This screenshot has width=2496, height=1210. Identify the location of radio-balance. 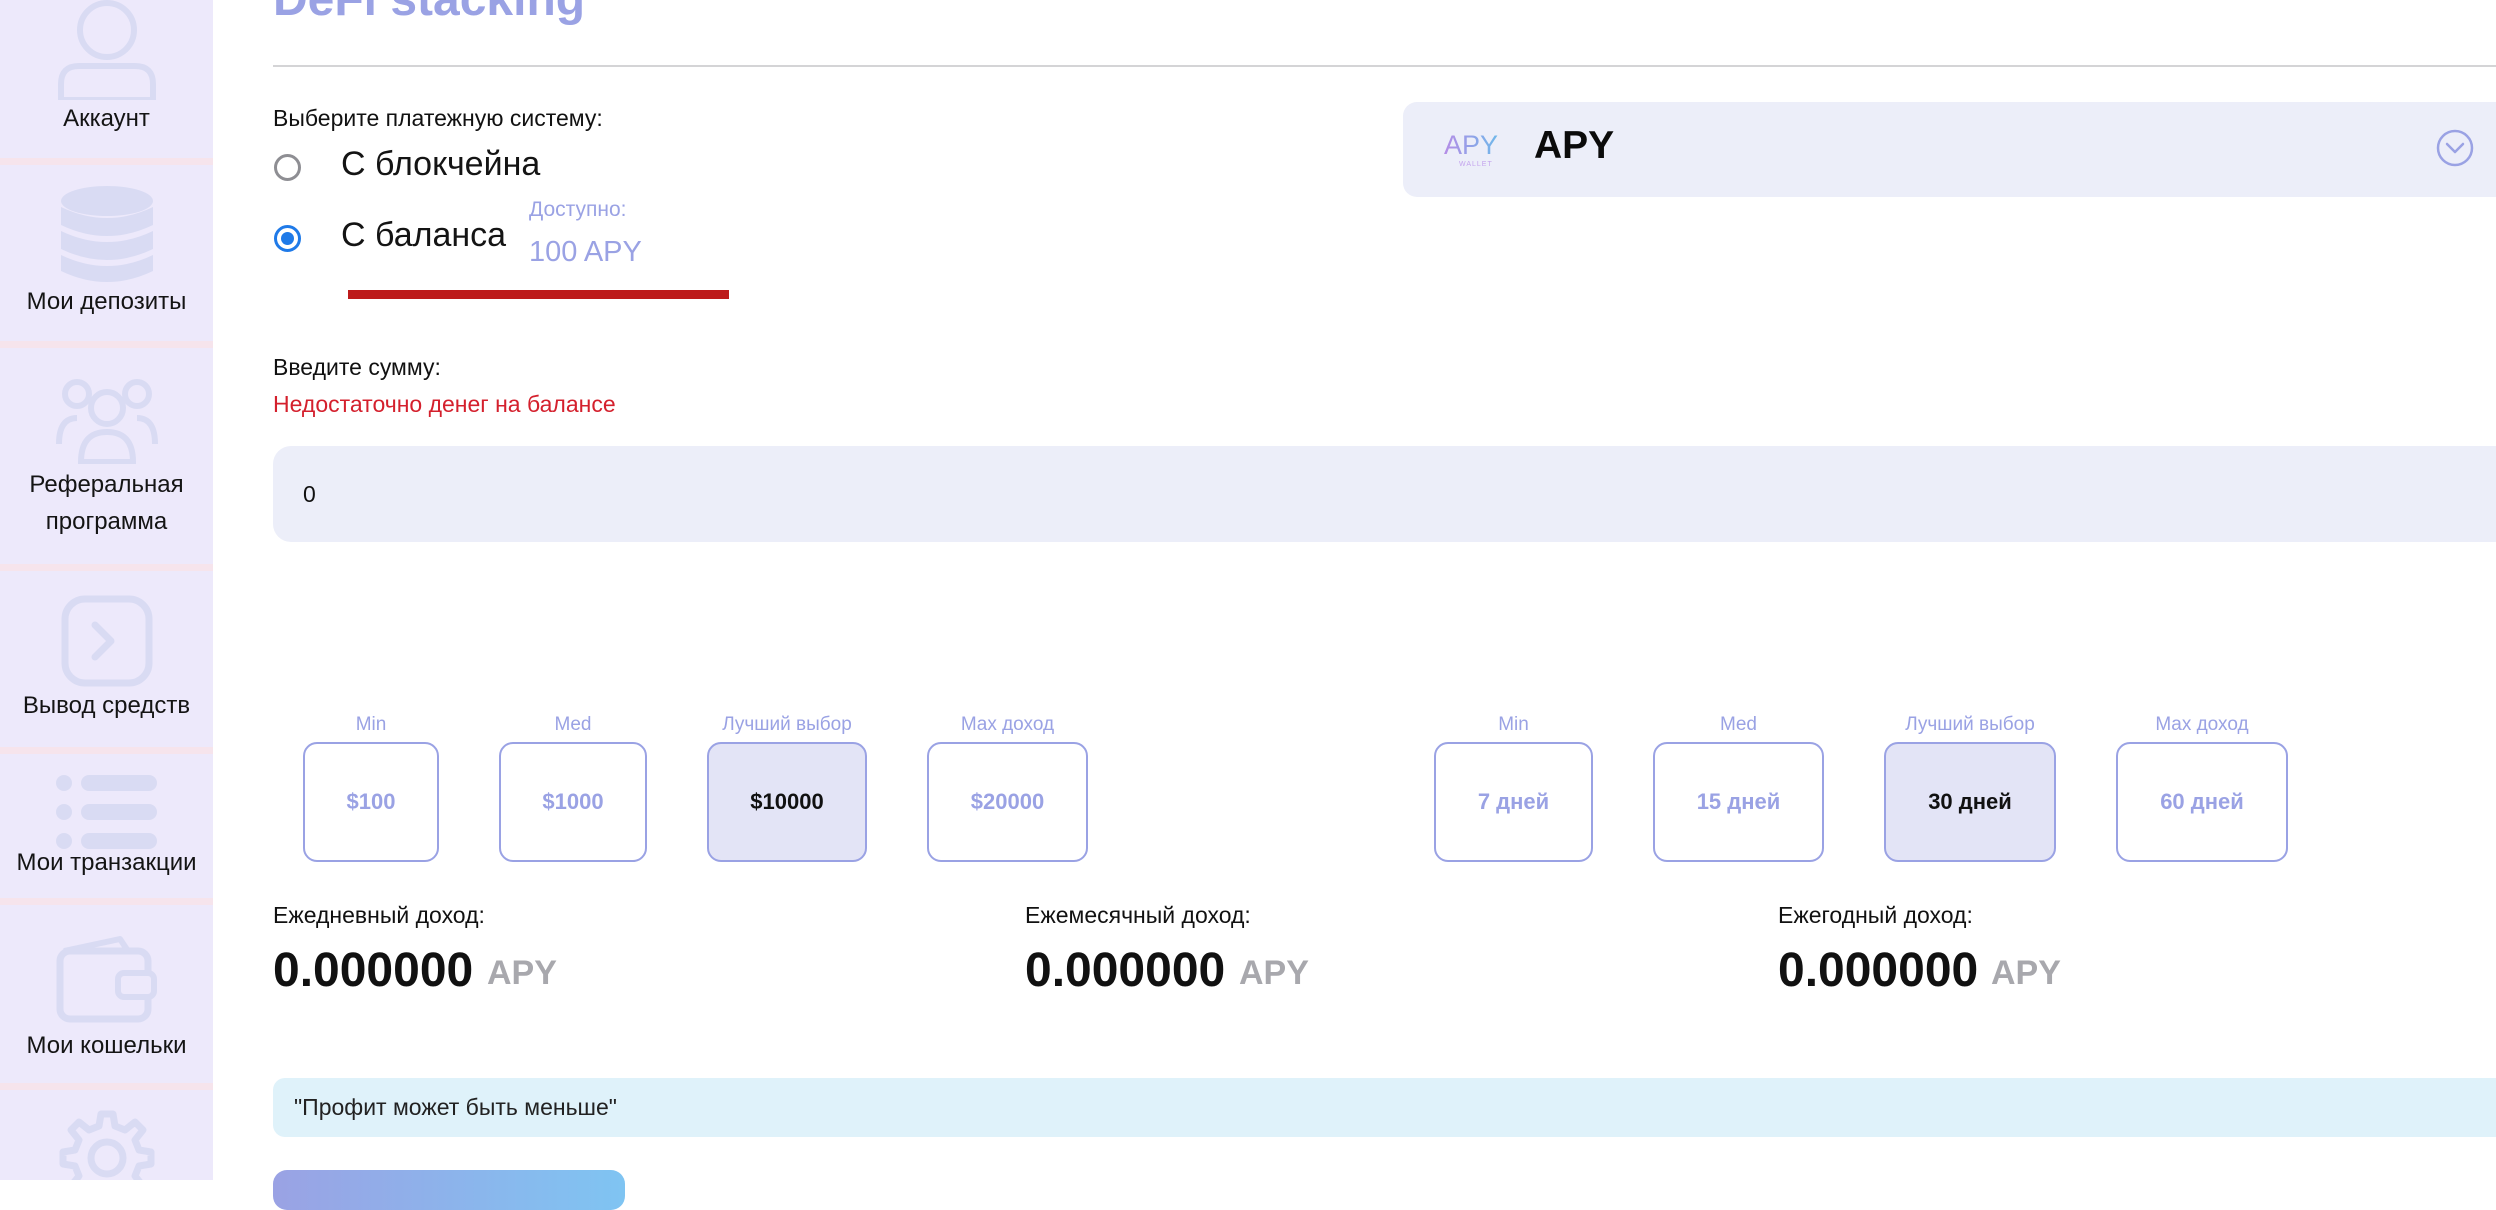
(287, 238).